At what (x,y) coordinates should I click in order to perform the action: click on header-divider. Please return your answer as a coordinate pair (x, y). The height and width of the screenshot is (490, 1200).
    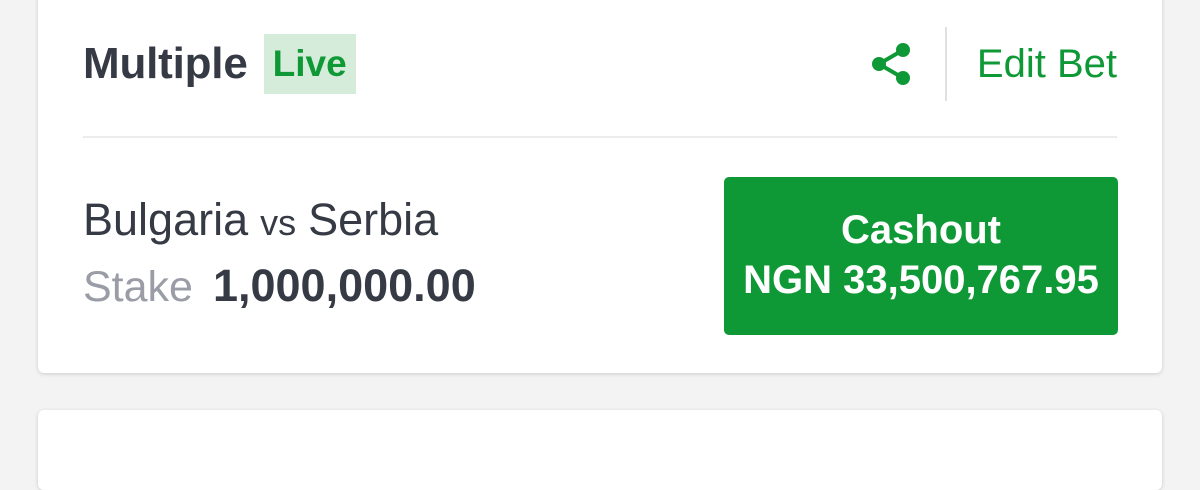
    Looking at the image, I should click on (945, 64).